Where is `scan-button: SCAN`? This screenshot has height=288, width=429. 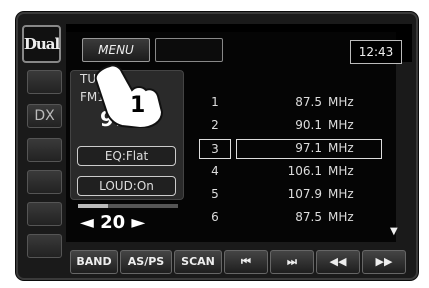 scan-button: SCAN is located at coordinates (198, 262).